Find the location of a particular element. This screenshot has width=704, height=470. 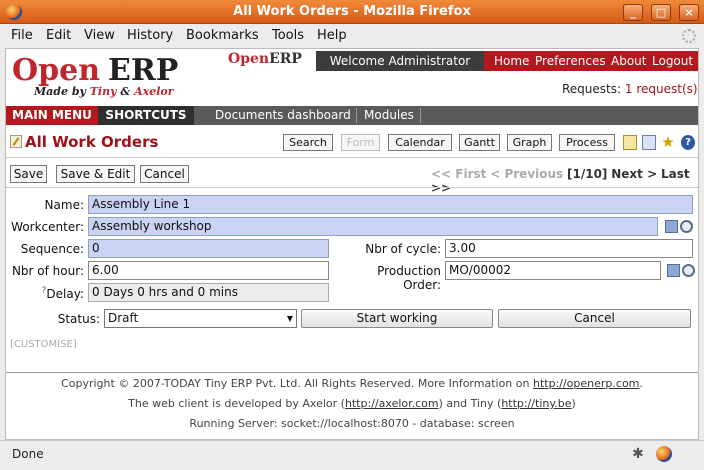

nav-preferences: Preferences is located at coordinates (570, 61).